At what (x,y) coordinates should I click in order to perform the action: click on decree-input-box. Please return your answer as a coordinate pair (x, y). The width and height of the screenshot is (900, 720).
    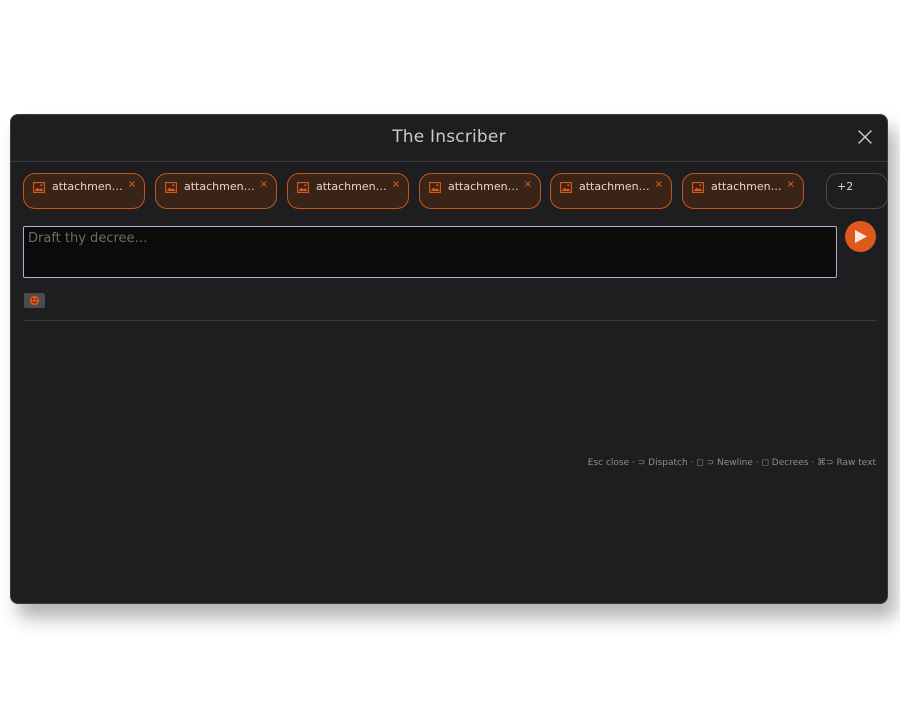
    Looking at the image, I should click on (430, 252).